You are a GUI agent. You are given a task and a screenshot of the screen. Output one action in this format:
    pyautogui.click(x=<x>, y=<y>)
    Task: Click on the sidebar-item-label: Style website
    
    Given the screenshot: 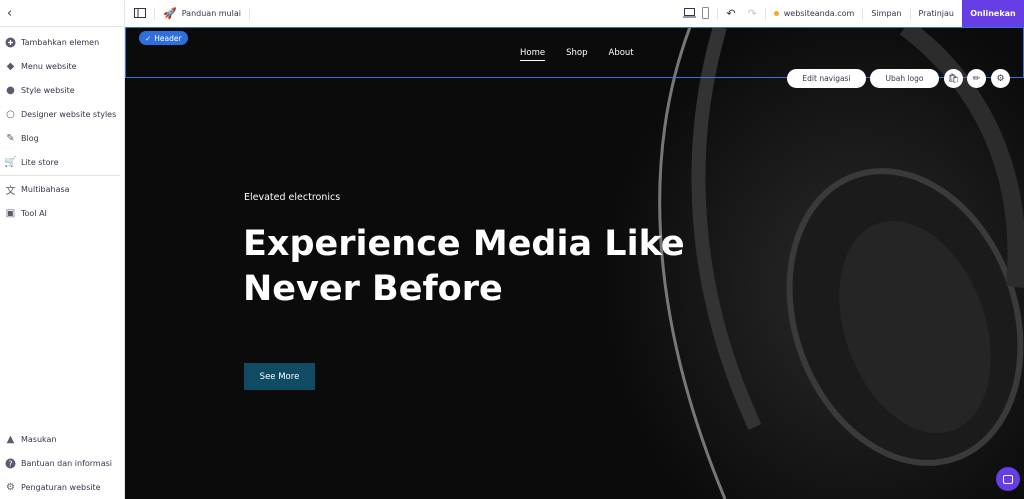 What is the action you would take?
    pyautogui.click(x=48, y=90)
    